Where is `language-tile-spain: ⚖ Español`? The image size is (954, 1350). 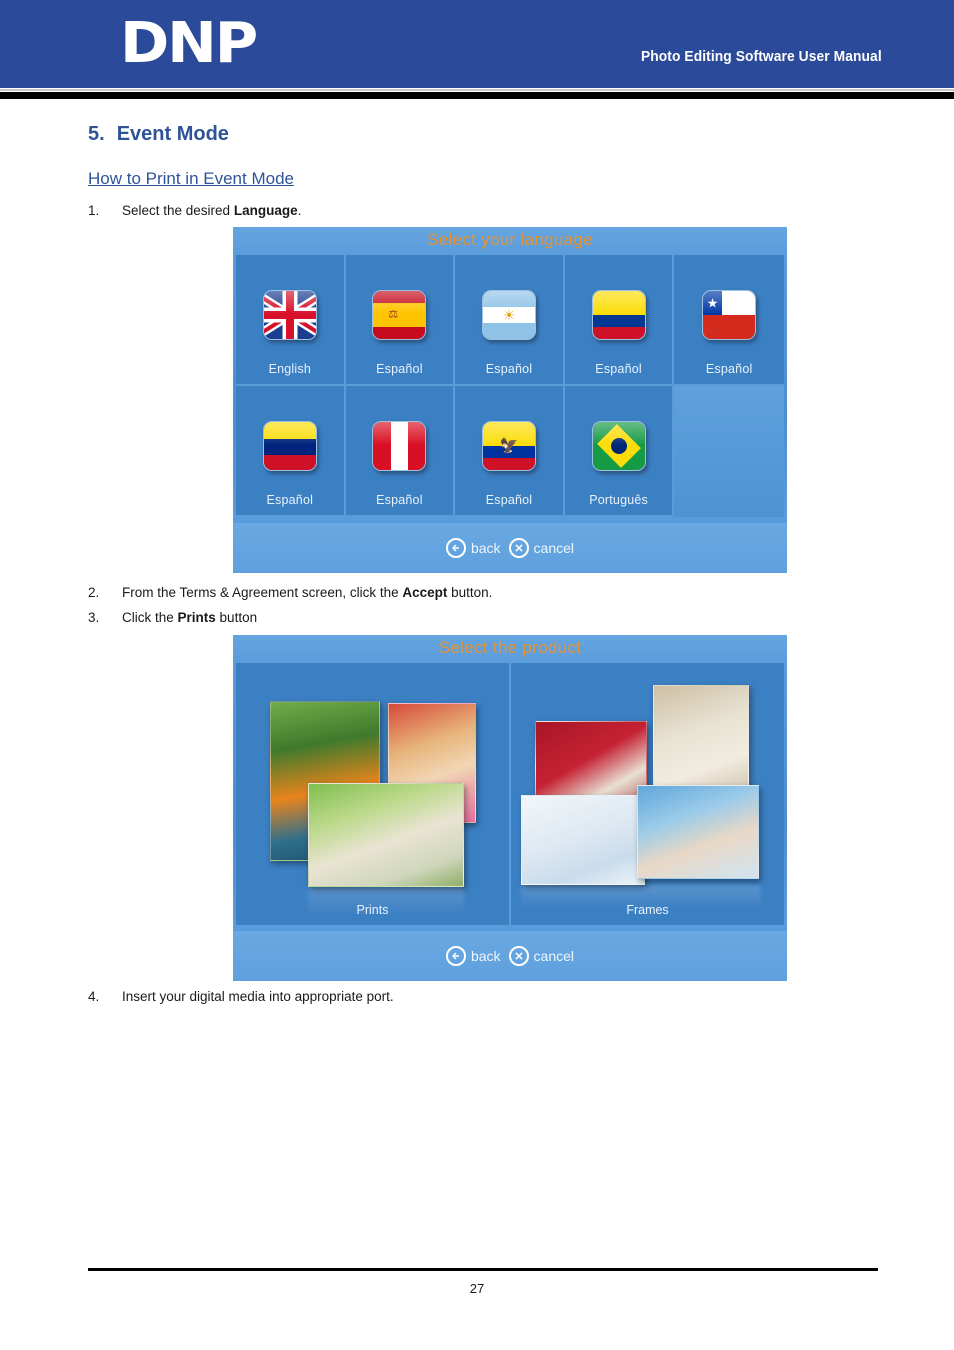 language-tile-spain: ⚖ Español is located at coordinates (400, 320).